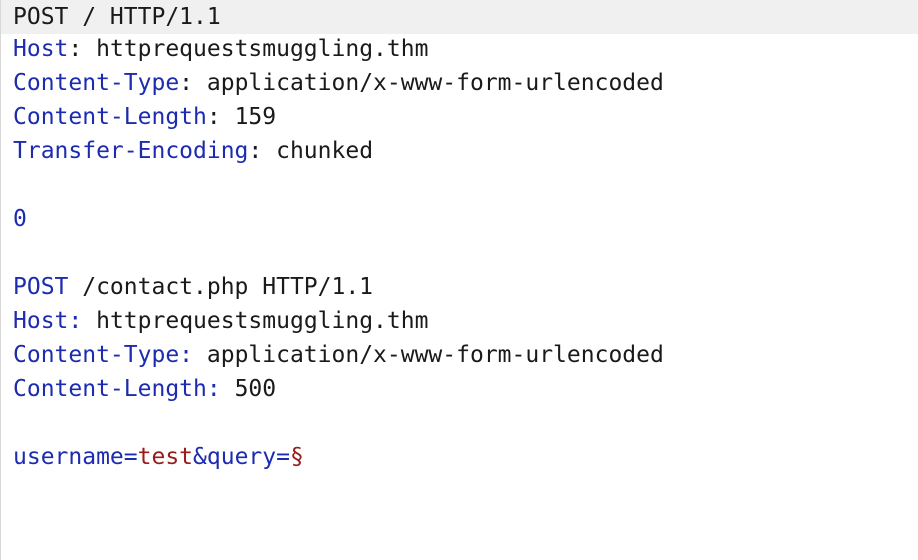  I want to click on header-value: 500, so click(255, 389).